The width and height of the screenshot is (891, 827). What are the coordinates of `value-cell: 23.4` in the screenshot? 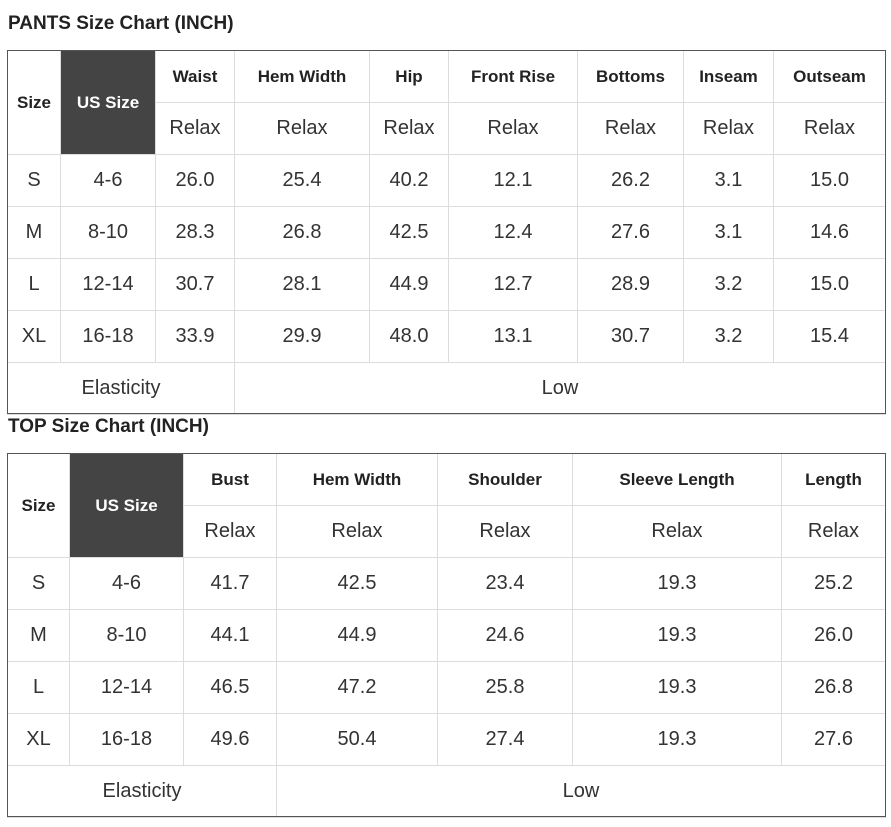 It's located at (505, 583).